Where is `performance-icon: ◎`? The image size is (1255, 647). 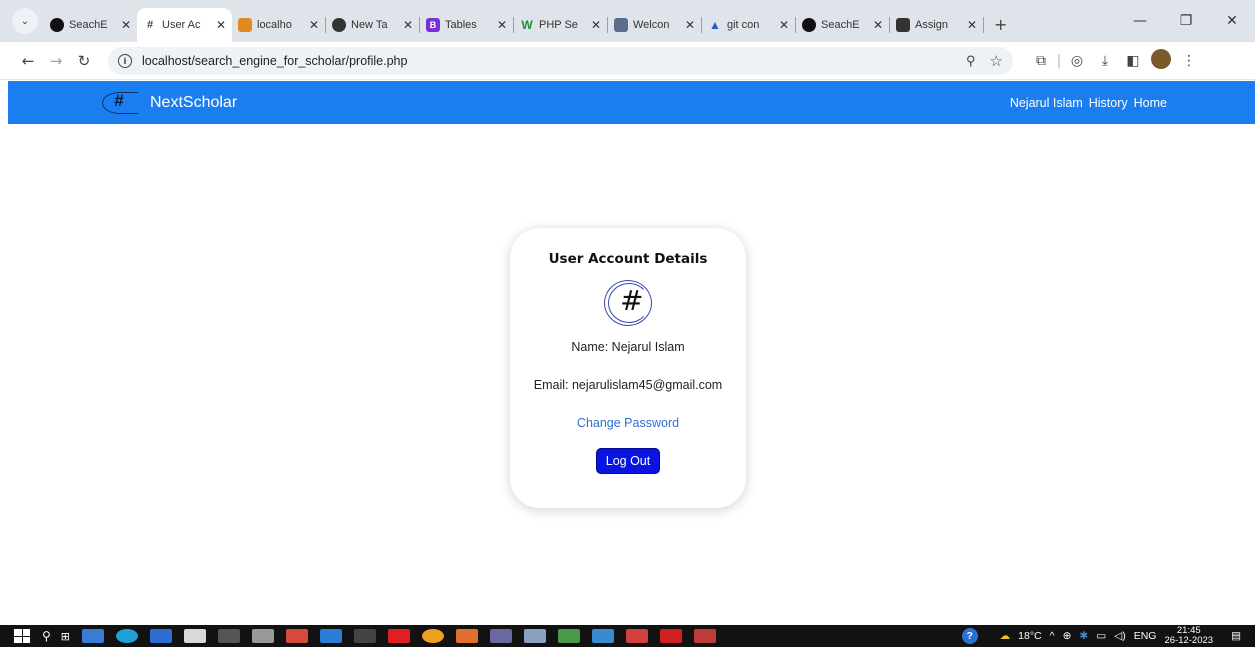
performance-icon: ◎ is located at coordinates (1077, 61).